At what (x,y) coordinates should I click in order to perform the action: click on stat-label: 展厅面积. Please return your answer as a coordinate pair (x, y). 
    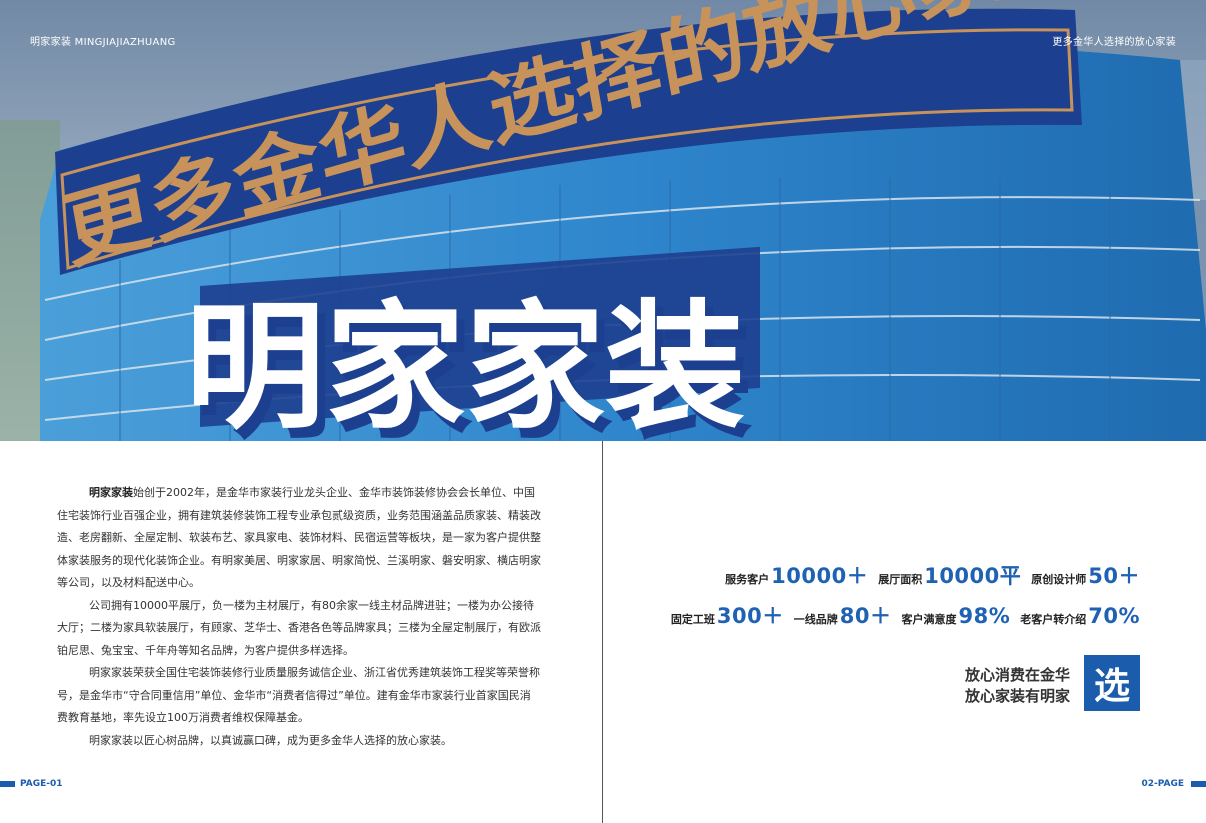
    Looking at the image, I should click on (900, 579).